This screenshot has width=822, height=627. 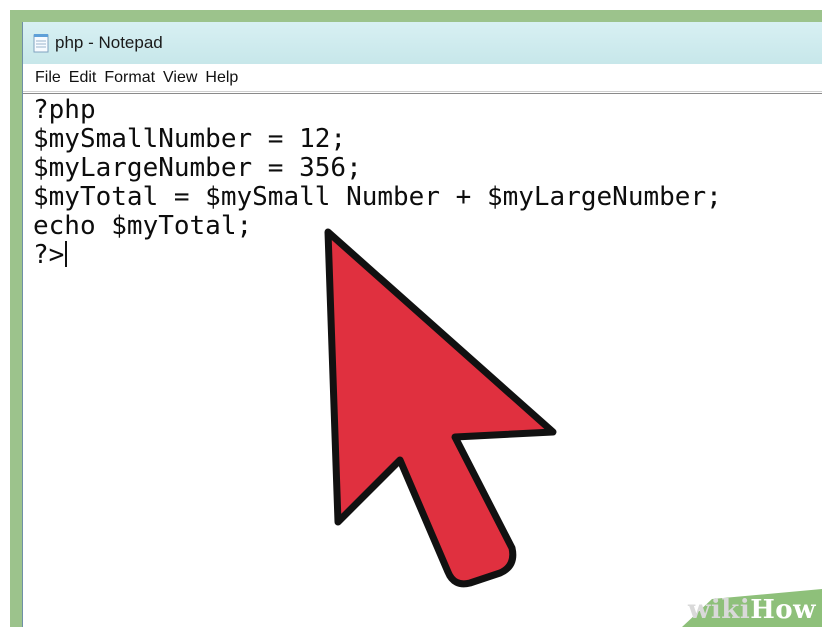 What do you see at coordinates (85, 78) in the screenshot?
I see `menu-edit: Edit` at bounding box center [85, 78].